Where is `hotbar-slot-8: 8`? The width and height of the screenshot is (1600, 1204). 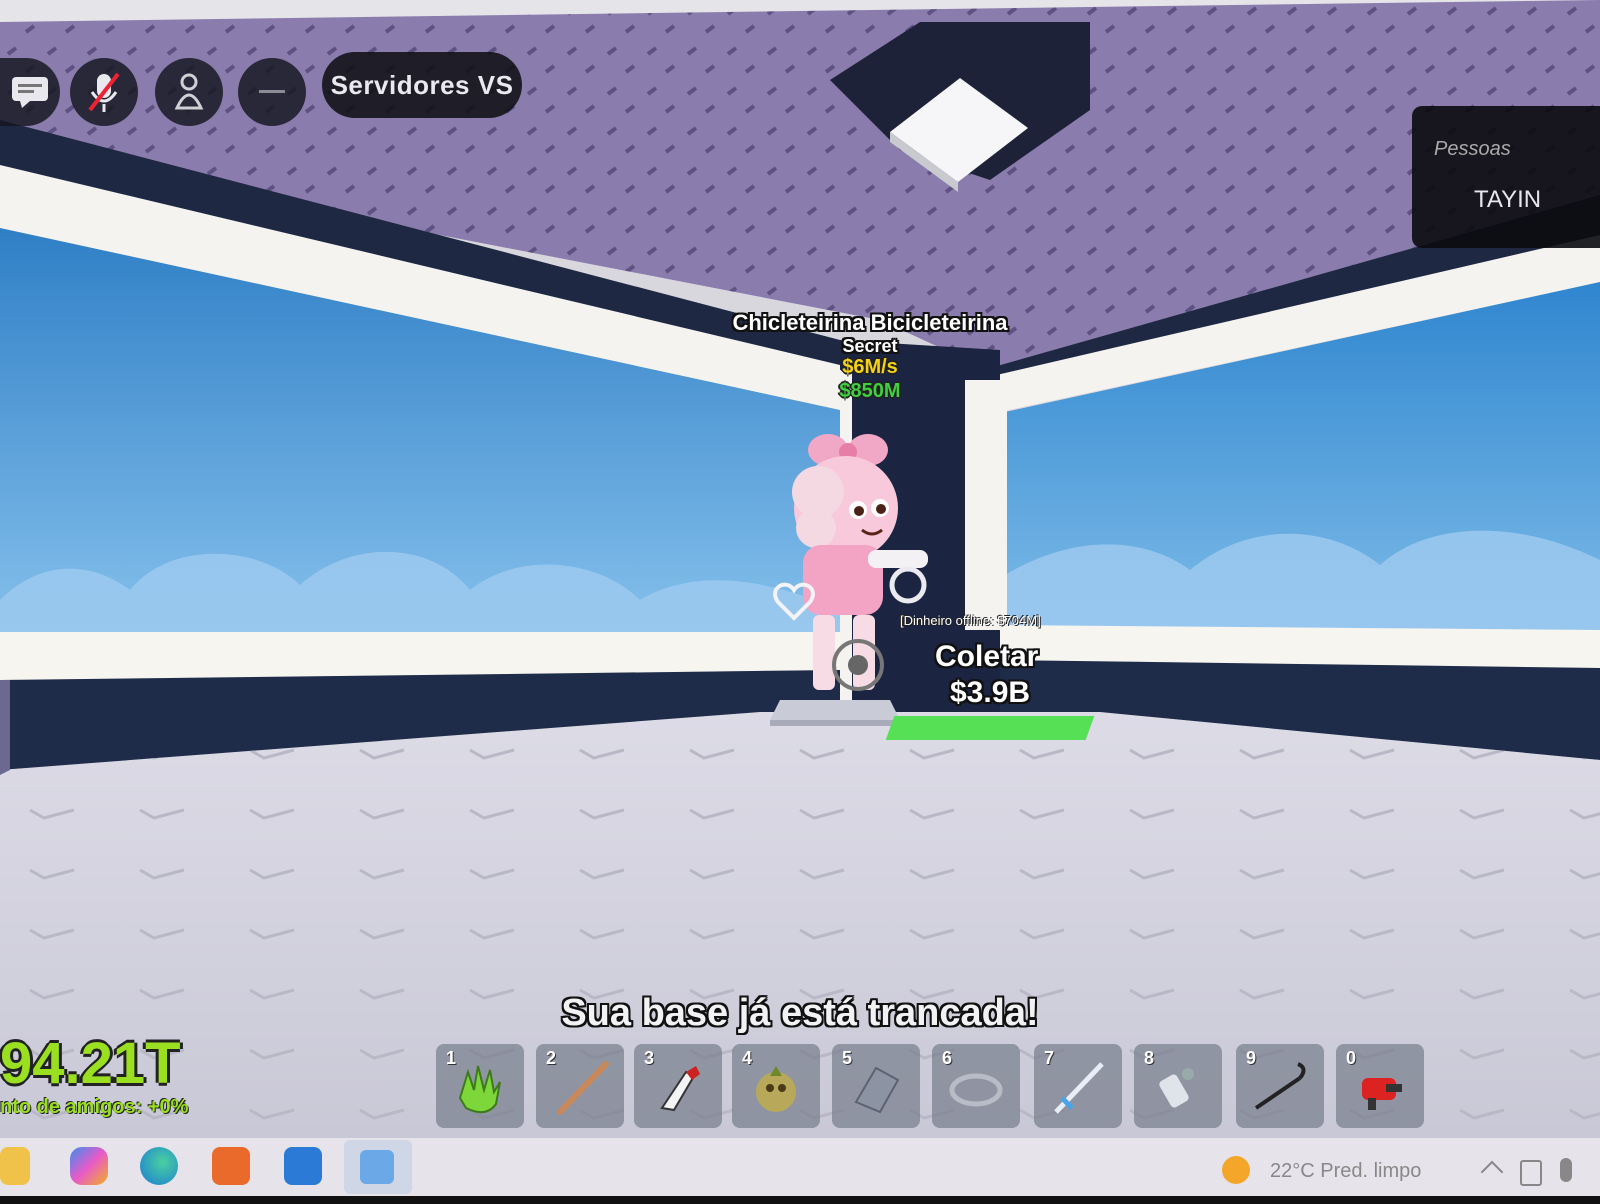 hotbar-slot-8: 8 is located at coordinates (1178, 1086).